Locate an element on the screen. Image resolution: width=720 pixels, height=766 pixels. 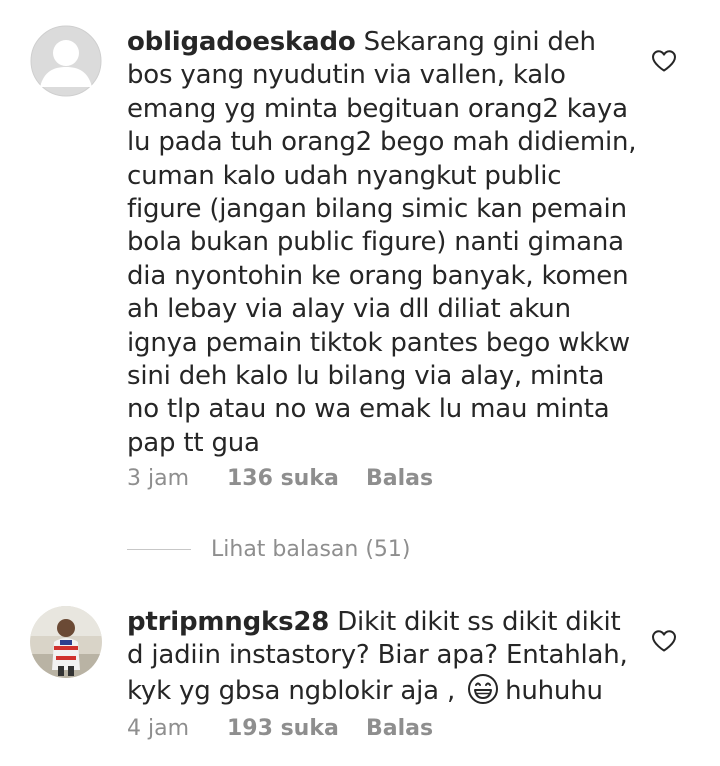
divider is located at coordinates (159, 549).